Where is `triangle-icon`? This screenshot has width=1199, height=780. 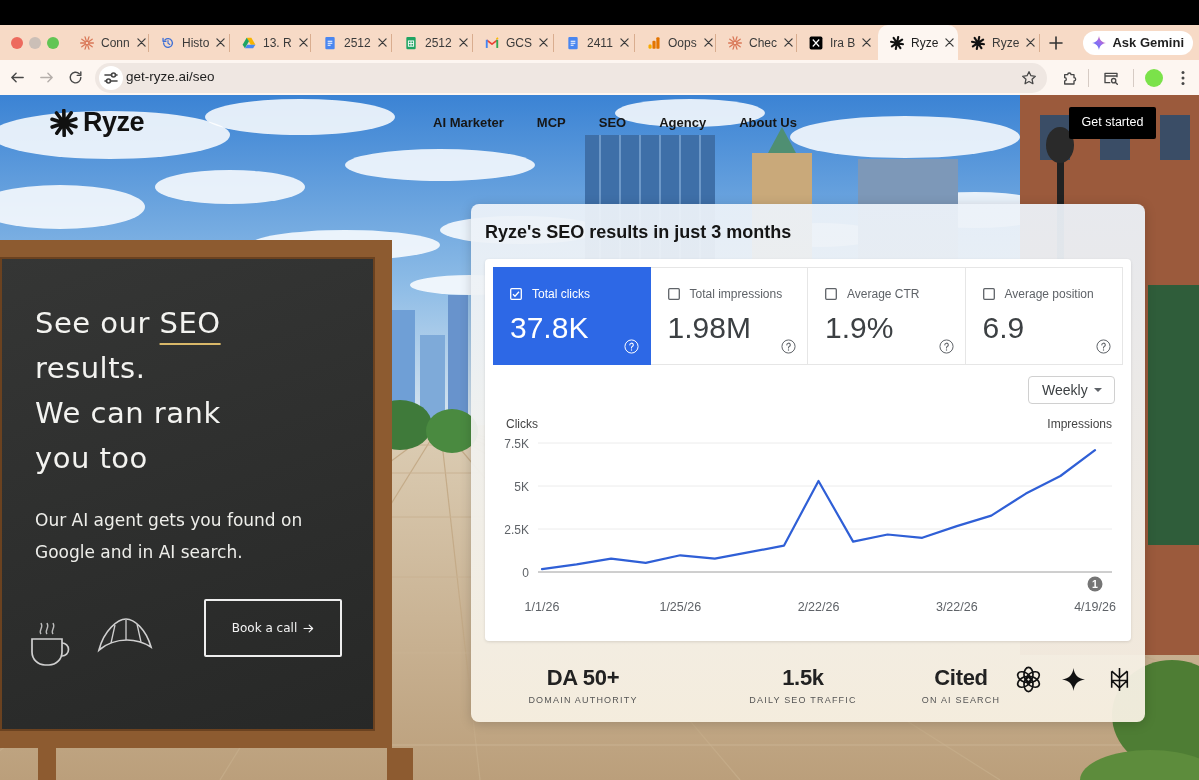
triangle-icon is located at coordinates (249, 42).